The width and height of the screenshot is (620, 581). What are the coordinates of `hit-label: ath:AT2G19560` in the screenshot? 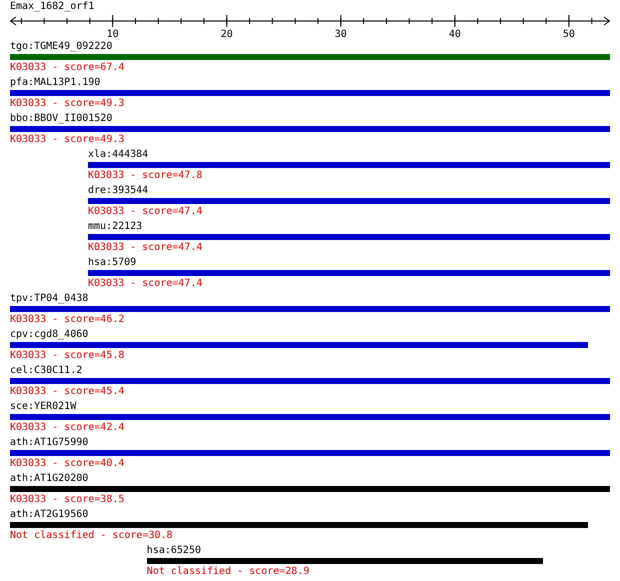 It's located at (49, 515).